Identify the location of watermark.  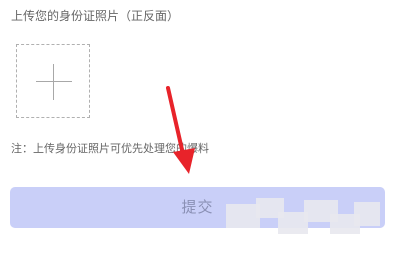
(304, 217).